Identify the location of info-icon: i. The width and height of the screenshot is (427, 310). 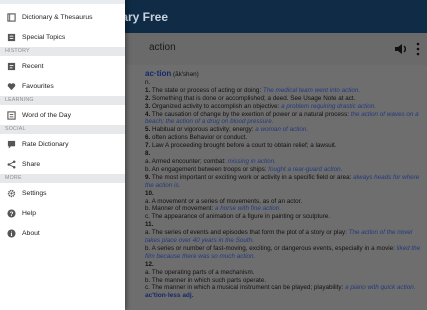
(11, 233).